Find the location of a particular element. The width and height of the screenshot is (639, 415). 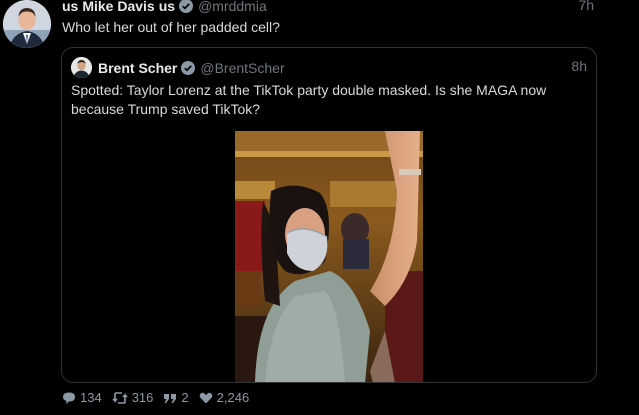

retweet-count: 316 is located at coordinates (142, 397).